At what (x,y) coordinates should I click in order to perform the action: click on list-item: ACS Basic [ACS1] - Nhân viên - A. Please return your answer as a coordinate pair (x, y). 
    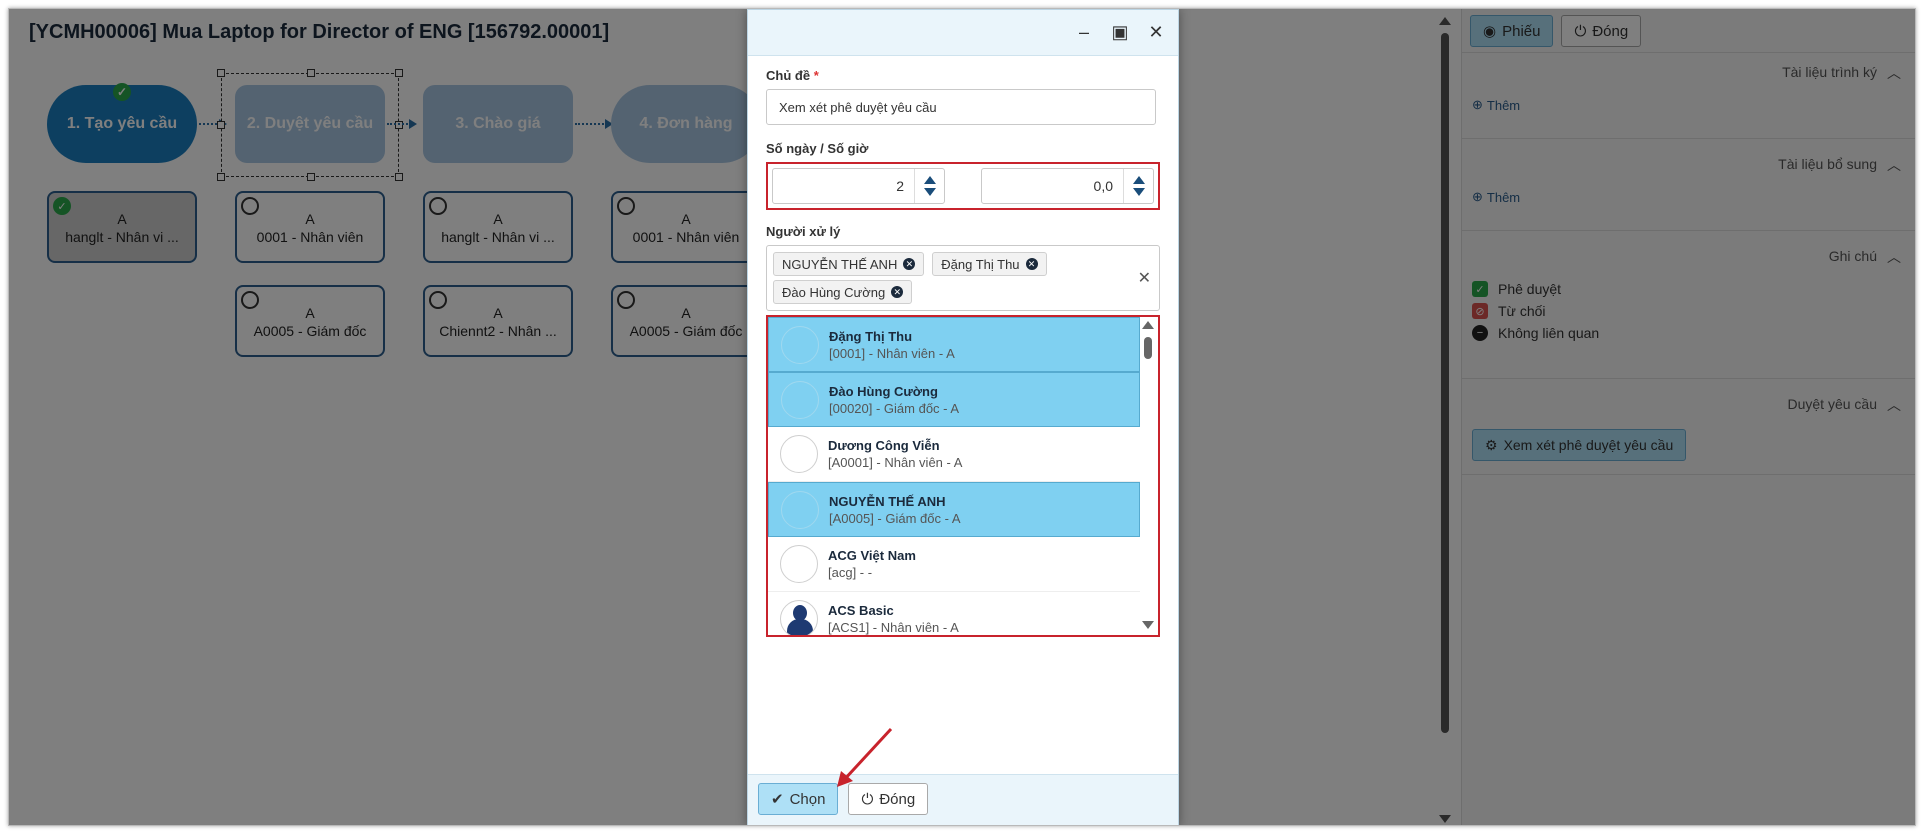
    Looking at the image, I should click on (954, 613).